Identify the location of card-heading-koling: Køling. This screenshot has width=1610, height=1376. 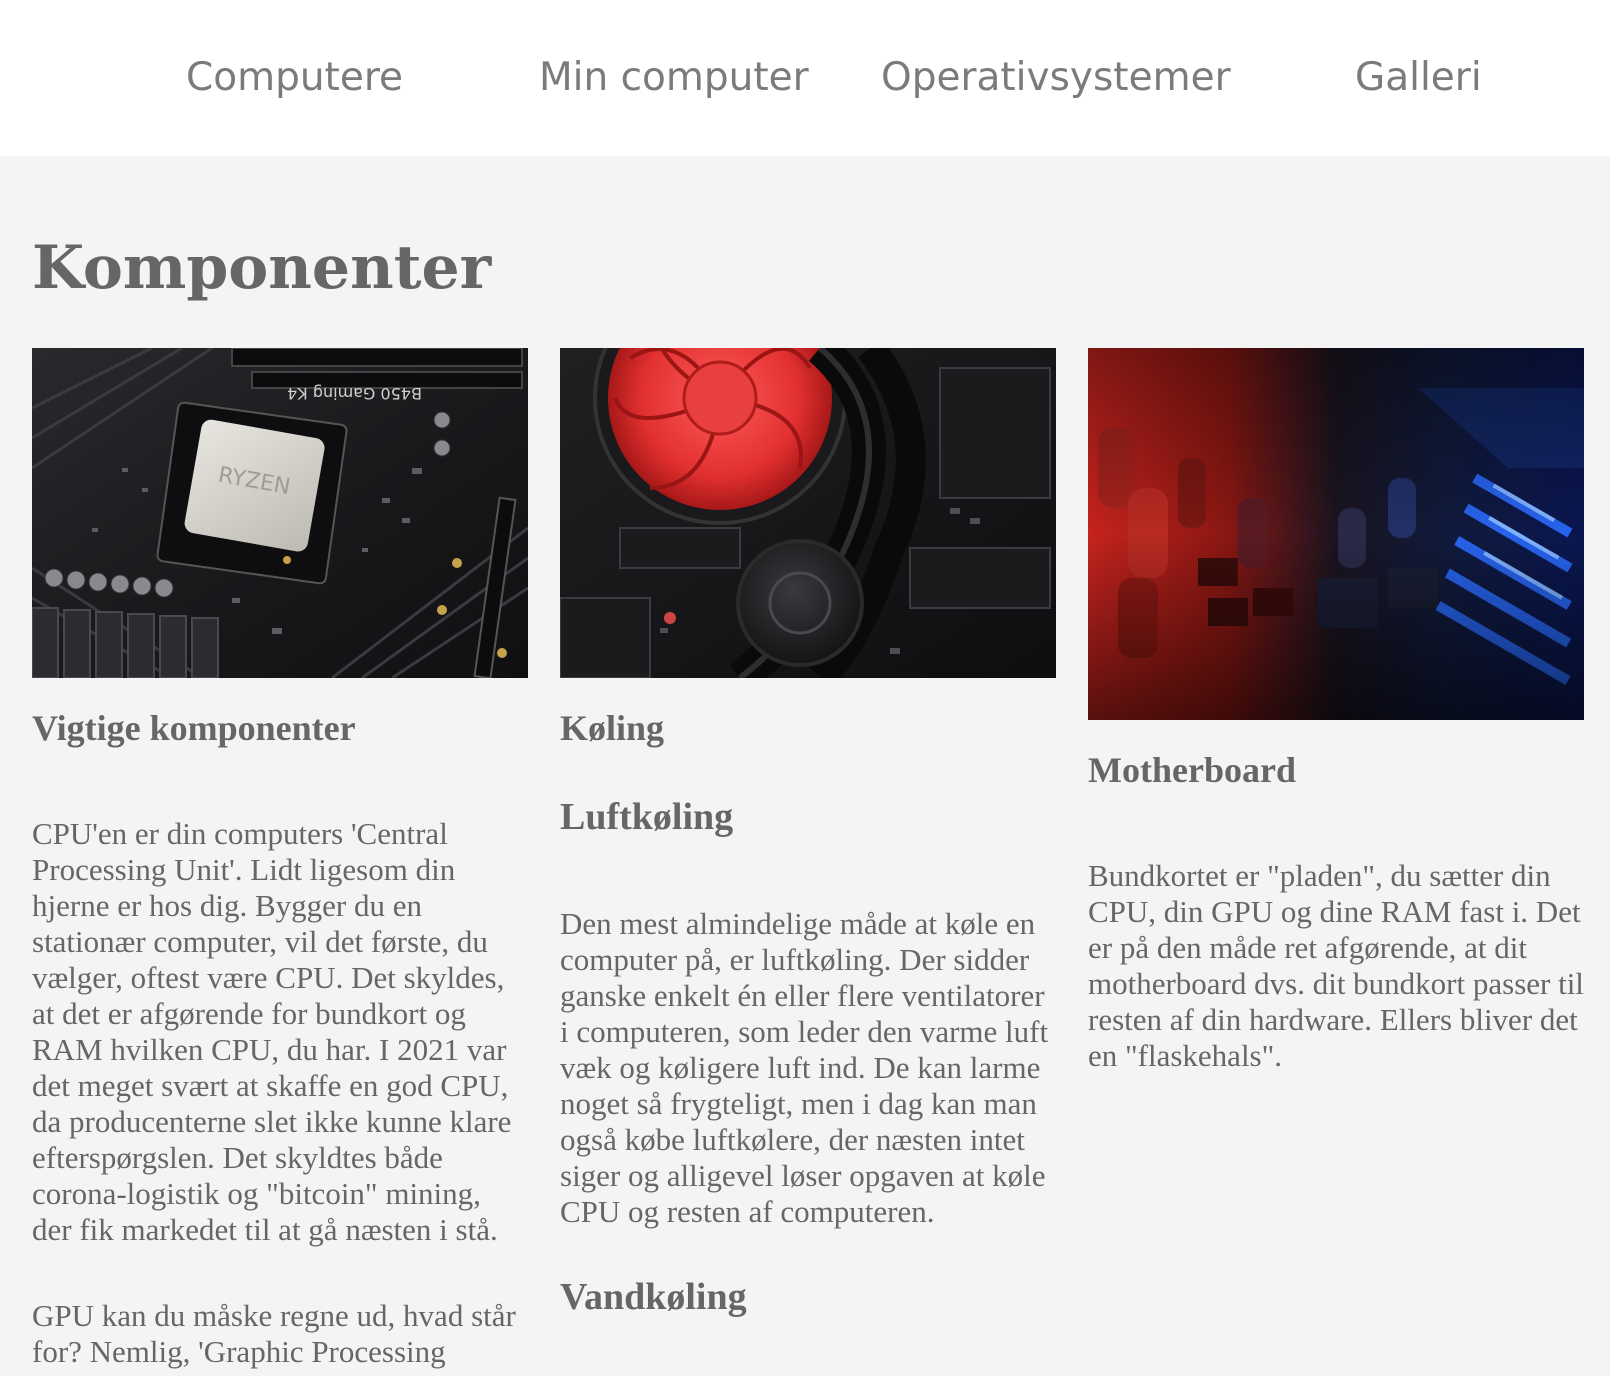
(612, 728).